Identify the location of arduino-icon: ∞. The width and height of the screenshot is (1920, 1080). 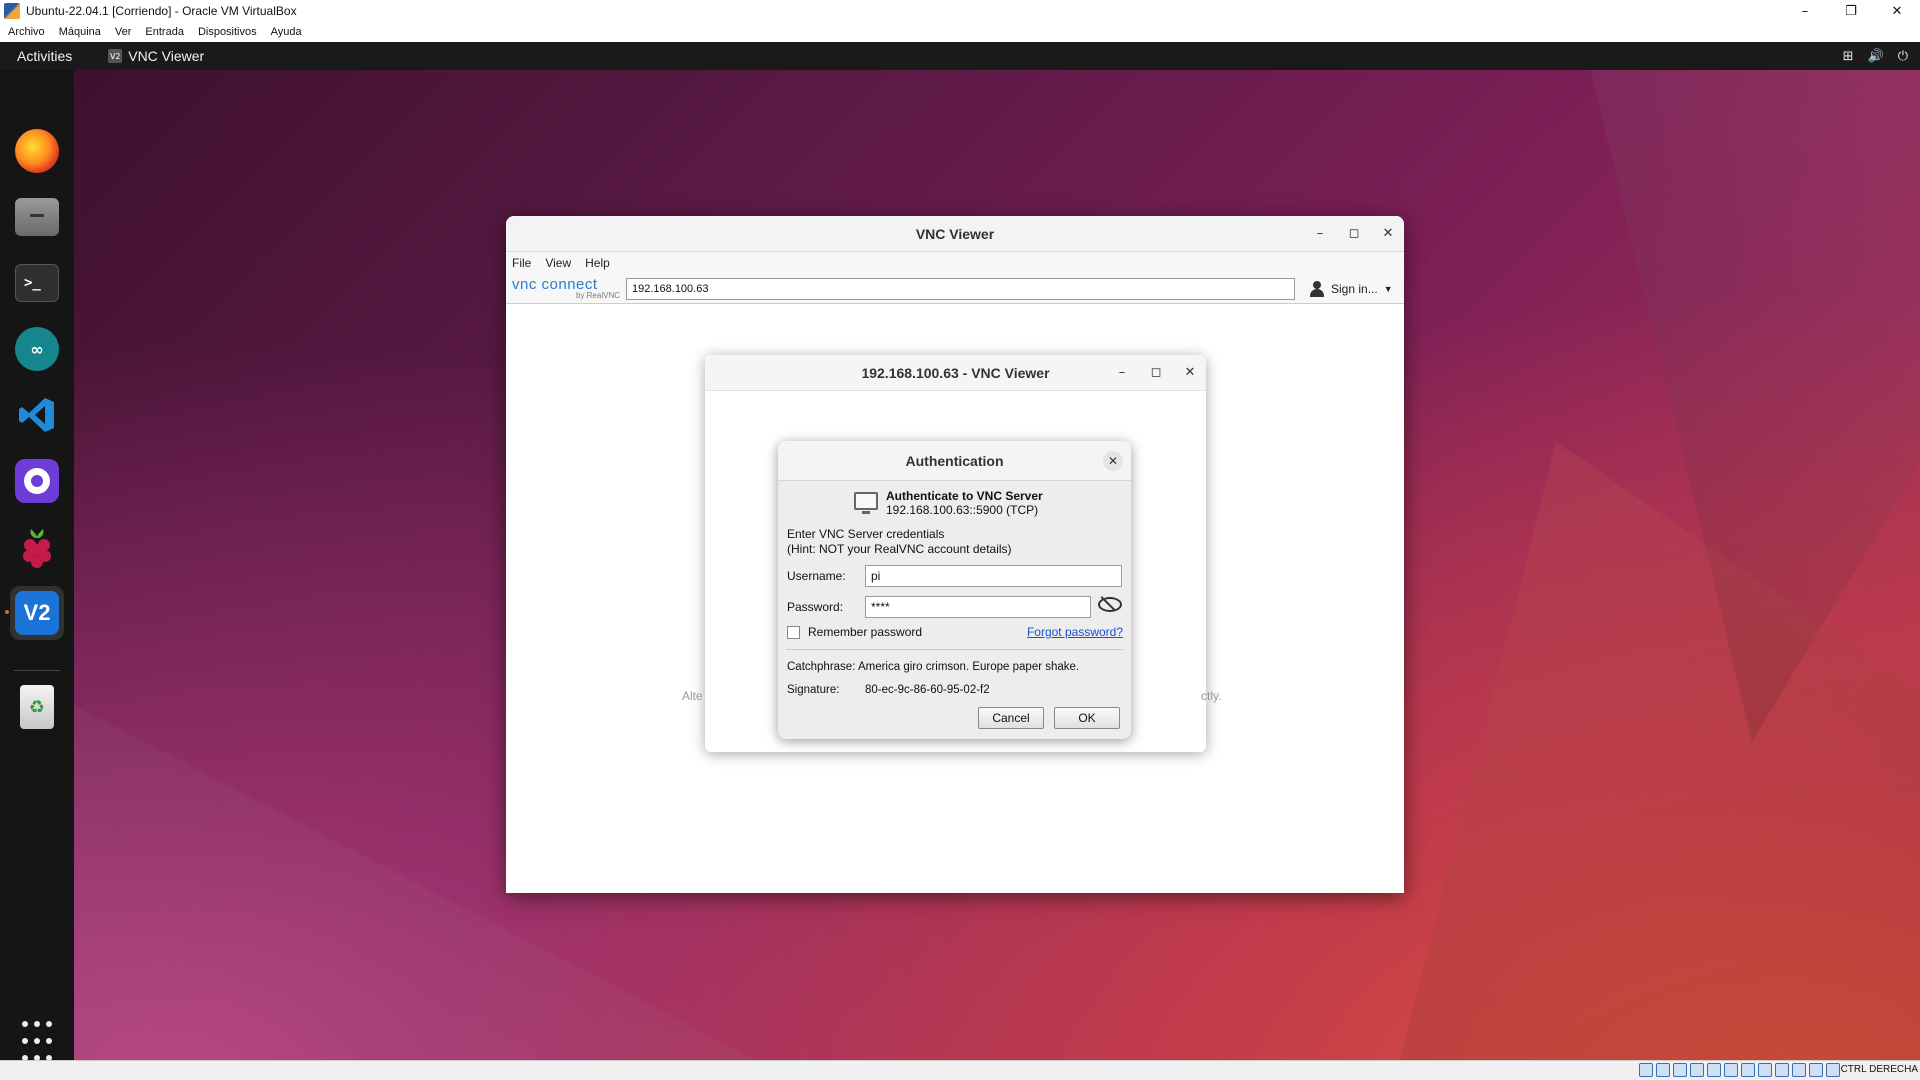
(37, 349).